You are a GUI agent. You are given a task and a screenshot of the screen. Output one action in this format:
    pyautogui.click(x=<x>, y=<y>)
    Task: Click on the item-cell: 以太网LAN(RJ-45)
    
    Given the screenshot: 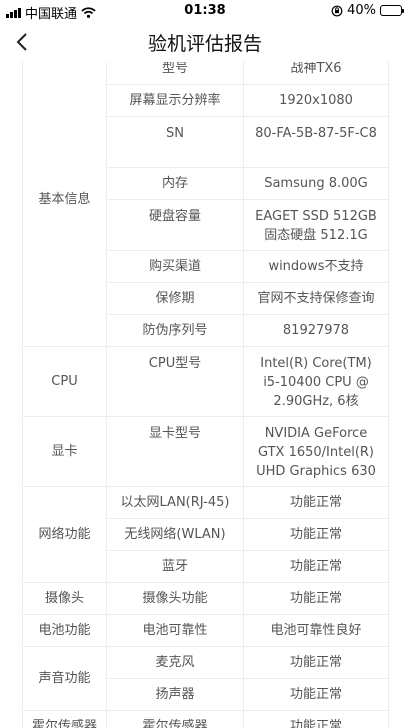 What is the action you would take?
    pyautogui.click(x=175, y=502)
    